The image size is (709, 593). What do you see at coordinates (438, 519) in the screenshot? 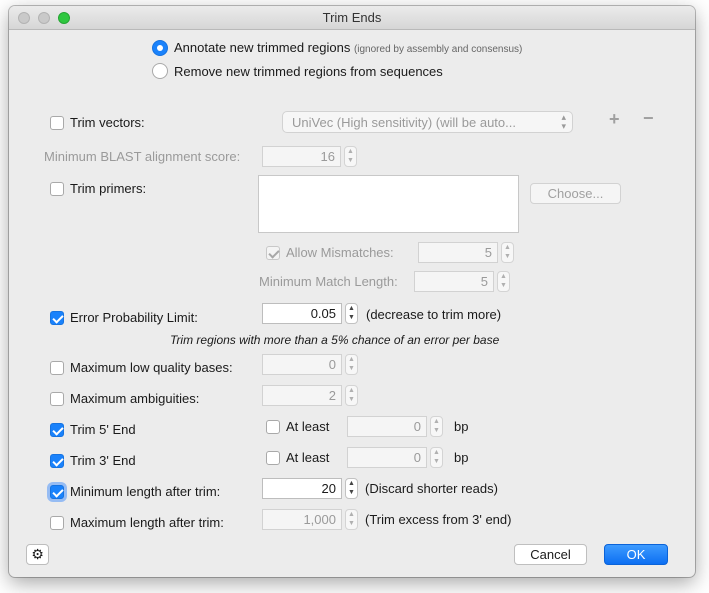
I see `max-length-note: (Trim excess from 3' end)` at bounding box center [438, 519].